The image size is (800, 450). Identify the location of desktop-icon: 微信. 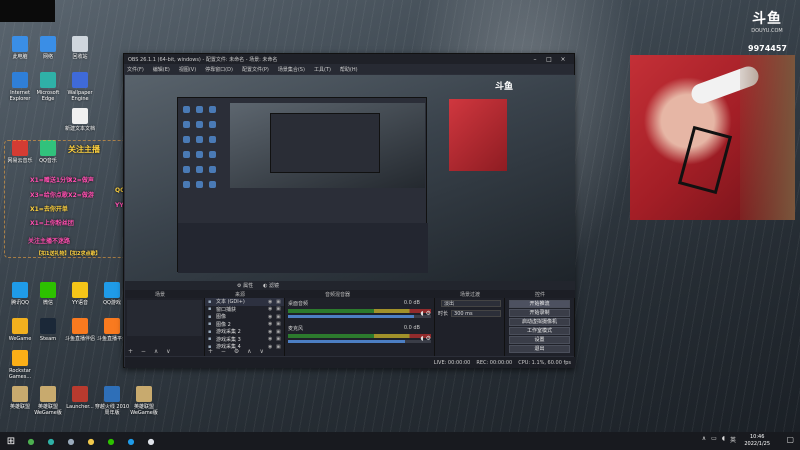
(48, 294).